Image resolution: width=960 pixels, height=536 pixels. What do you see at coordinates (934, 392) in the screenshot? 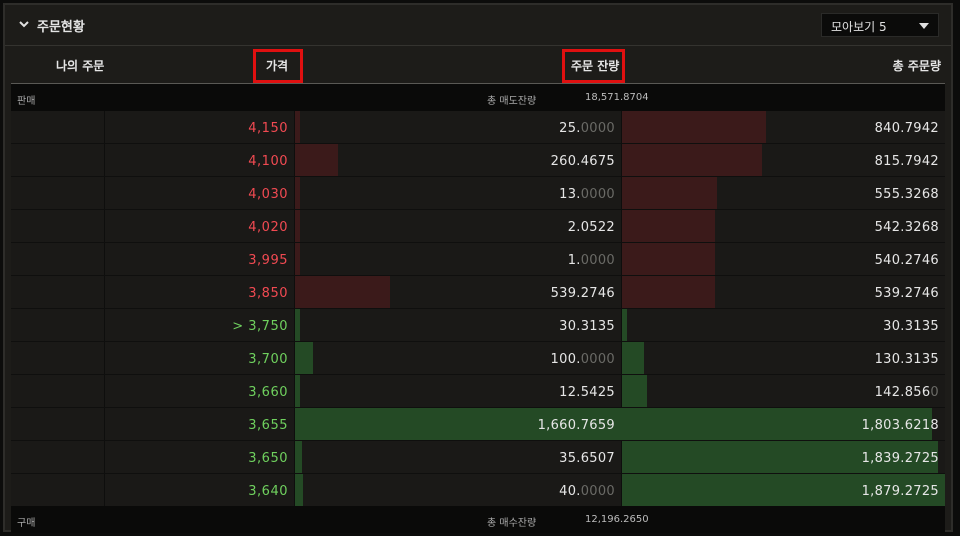
I see `total-value-trailing: 0` at bounding box center [934, 392].